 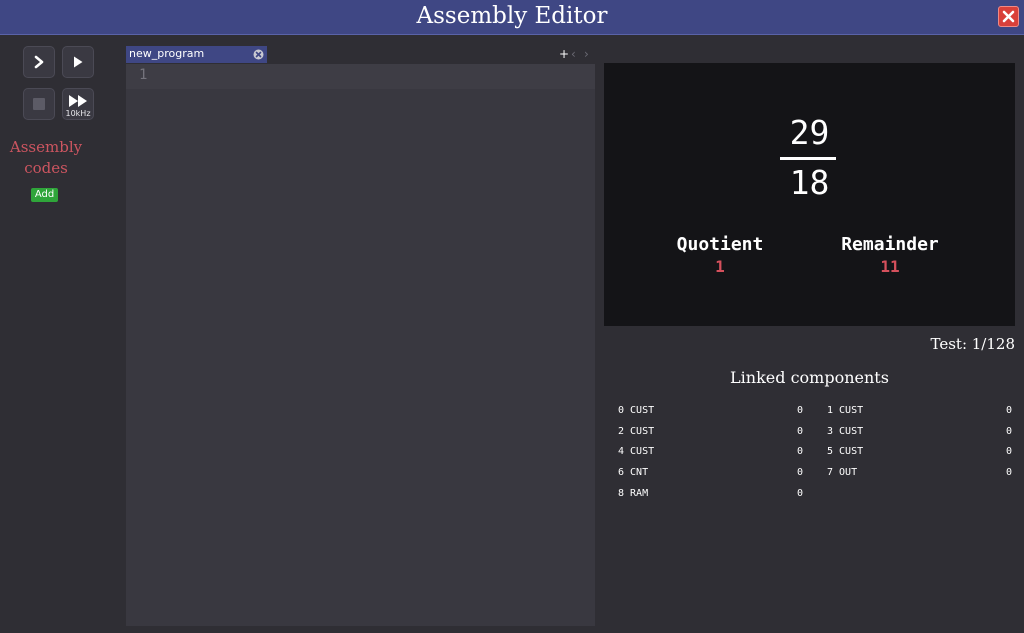 What do you see at coordinates (720, 266) in the screenshot?
I see `quotient-value: 1` at bounding box center [720, 266].